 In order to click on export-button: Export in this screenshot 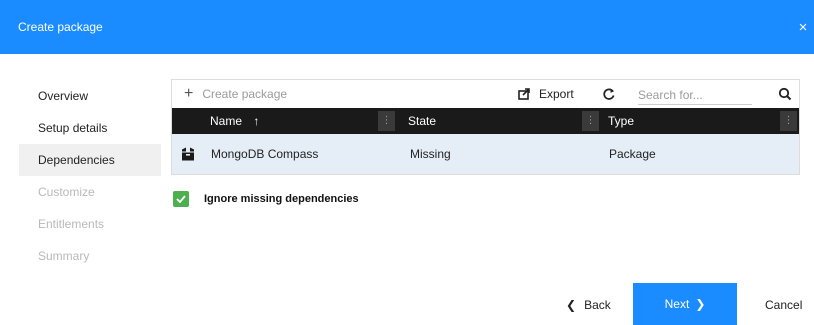, I will do `click(546, 94)`.